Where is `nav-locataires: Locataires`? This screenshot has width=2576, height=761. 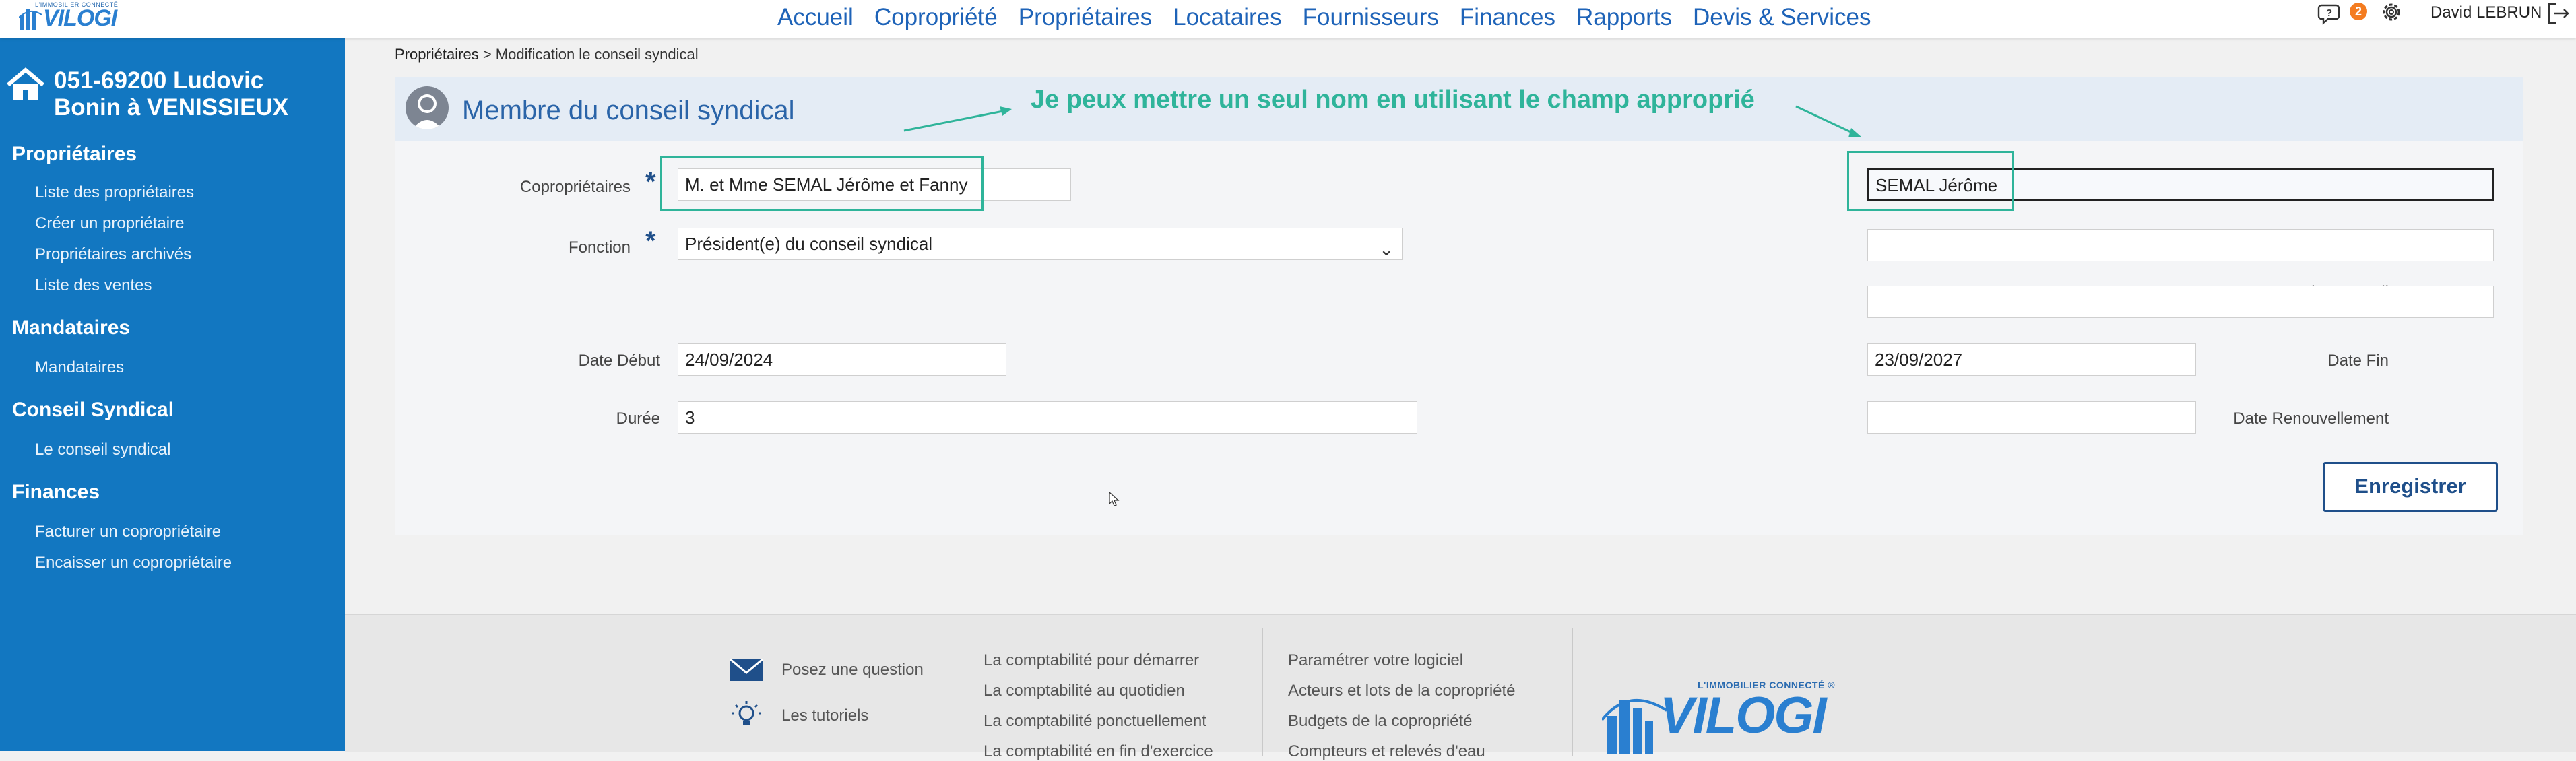 nav-locataires: Locataires is located at coordinates (1227, 17).